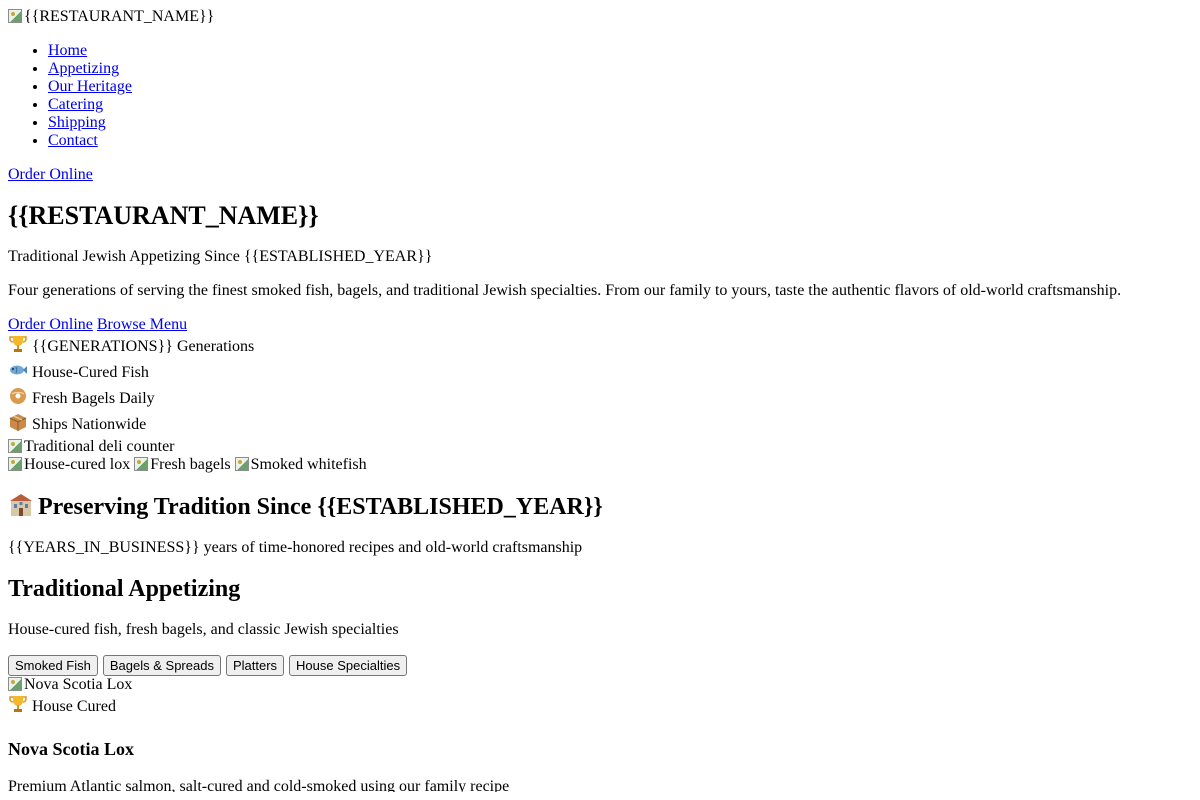  Describe the element at coordinates (348, 665) in the screenshot. I see `tab-house-specialties: House Specialties` at that location.